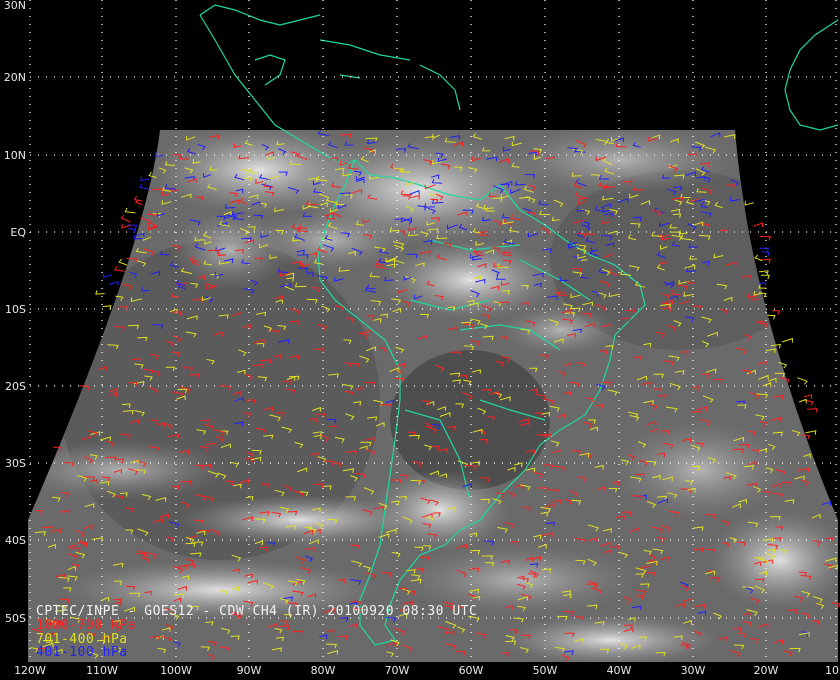  What do you see at coordinates (693, 670) in the screenshot?
I see `lon-label: 30W` at bounding box center [693, 670].